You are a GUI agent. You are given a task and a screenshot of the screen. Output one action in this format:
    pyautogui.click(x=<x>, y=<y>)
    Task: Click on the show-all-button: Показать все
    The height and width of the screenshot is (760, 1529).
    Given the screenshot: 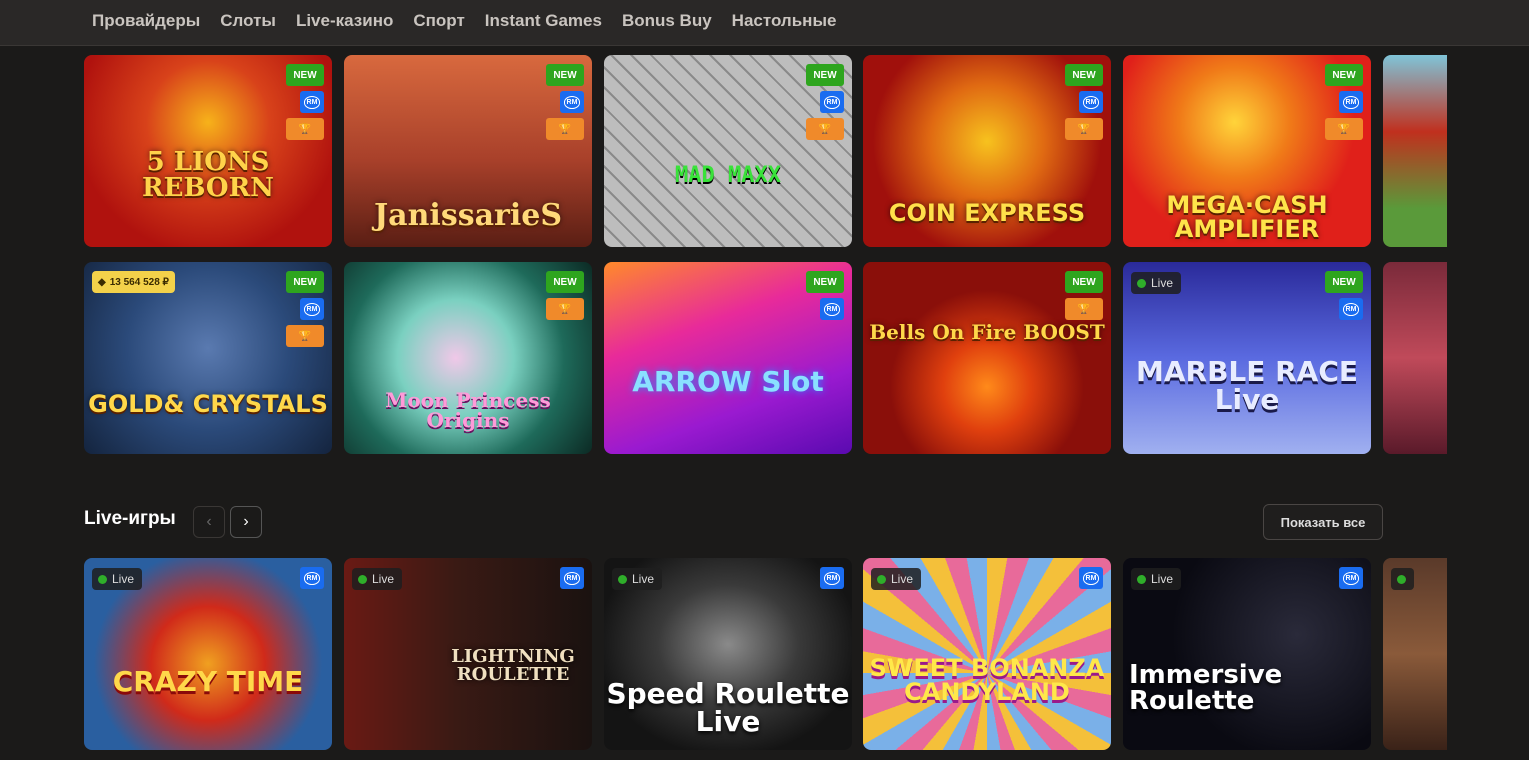 What is the action you would take?
    pyautogui.click(x=1323, y=522)
    